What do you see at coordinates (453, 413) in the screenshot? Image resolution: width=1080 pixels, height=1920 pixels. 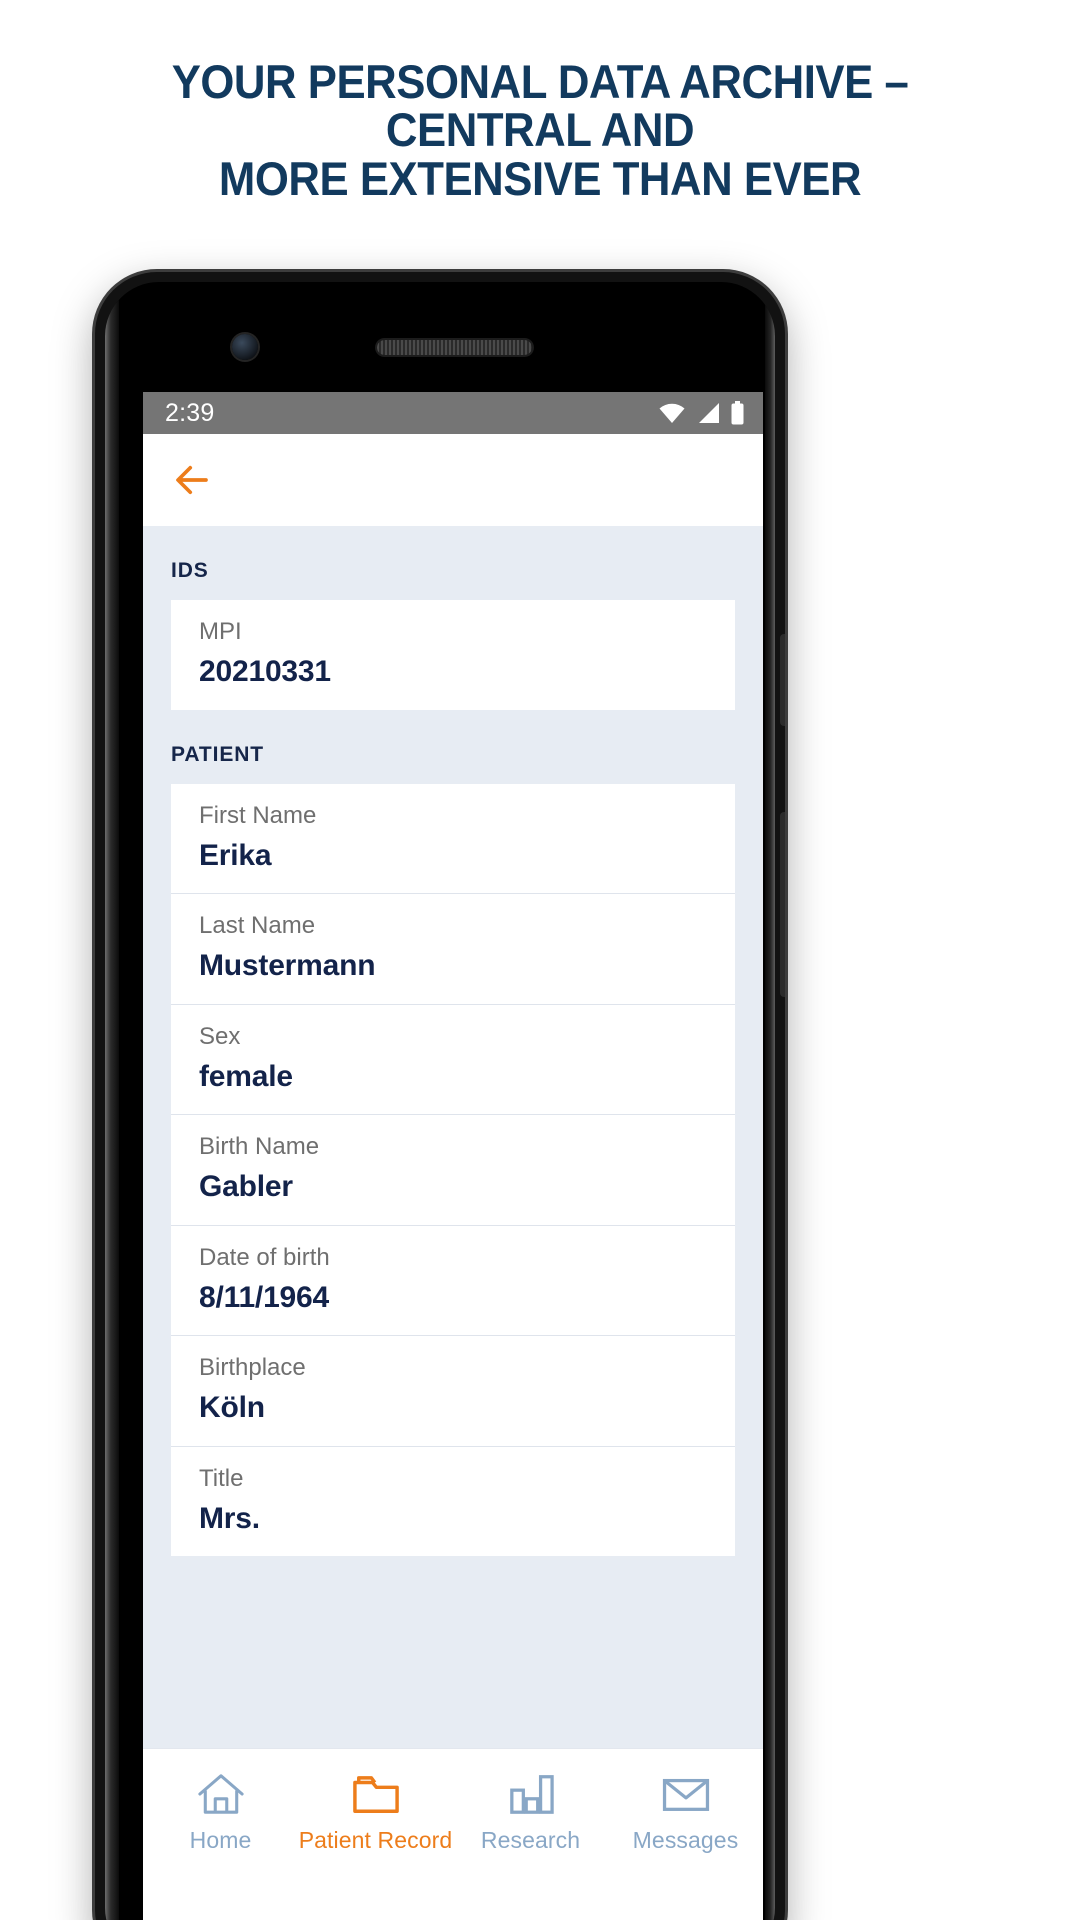 I see `status-bar: 2:39` at bounding box center [453, 413].